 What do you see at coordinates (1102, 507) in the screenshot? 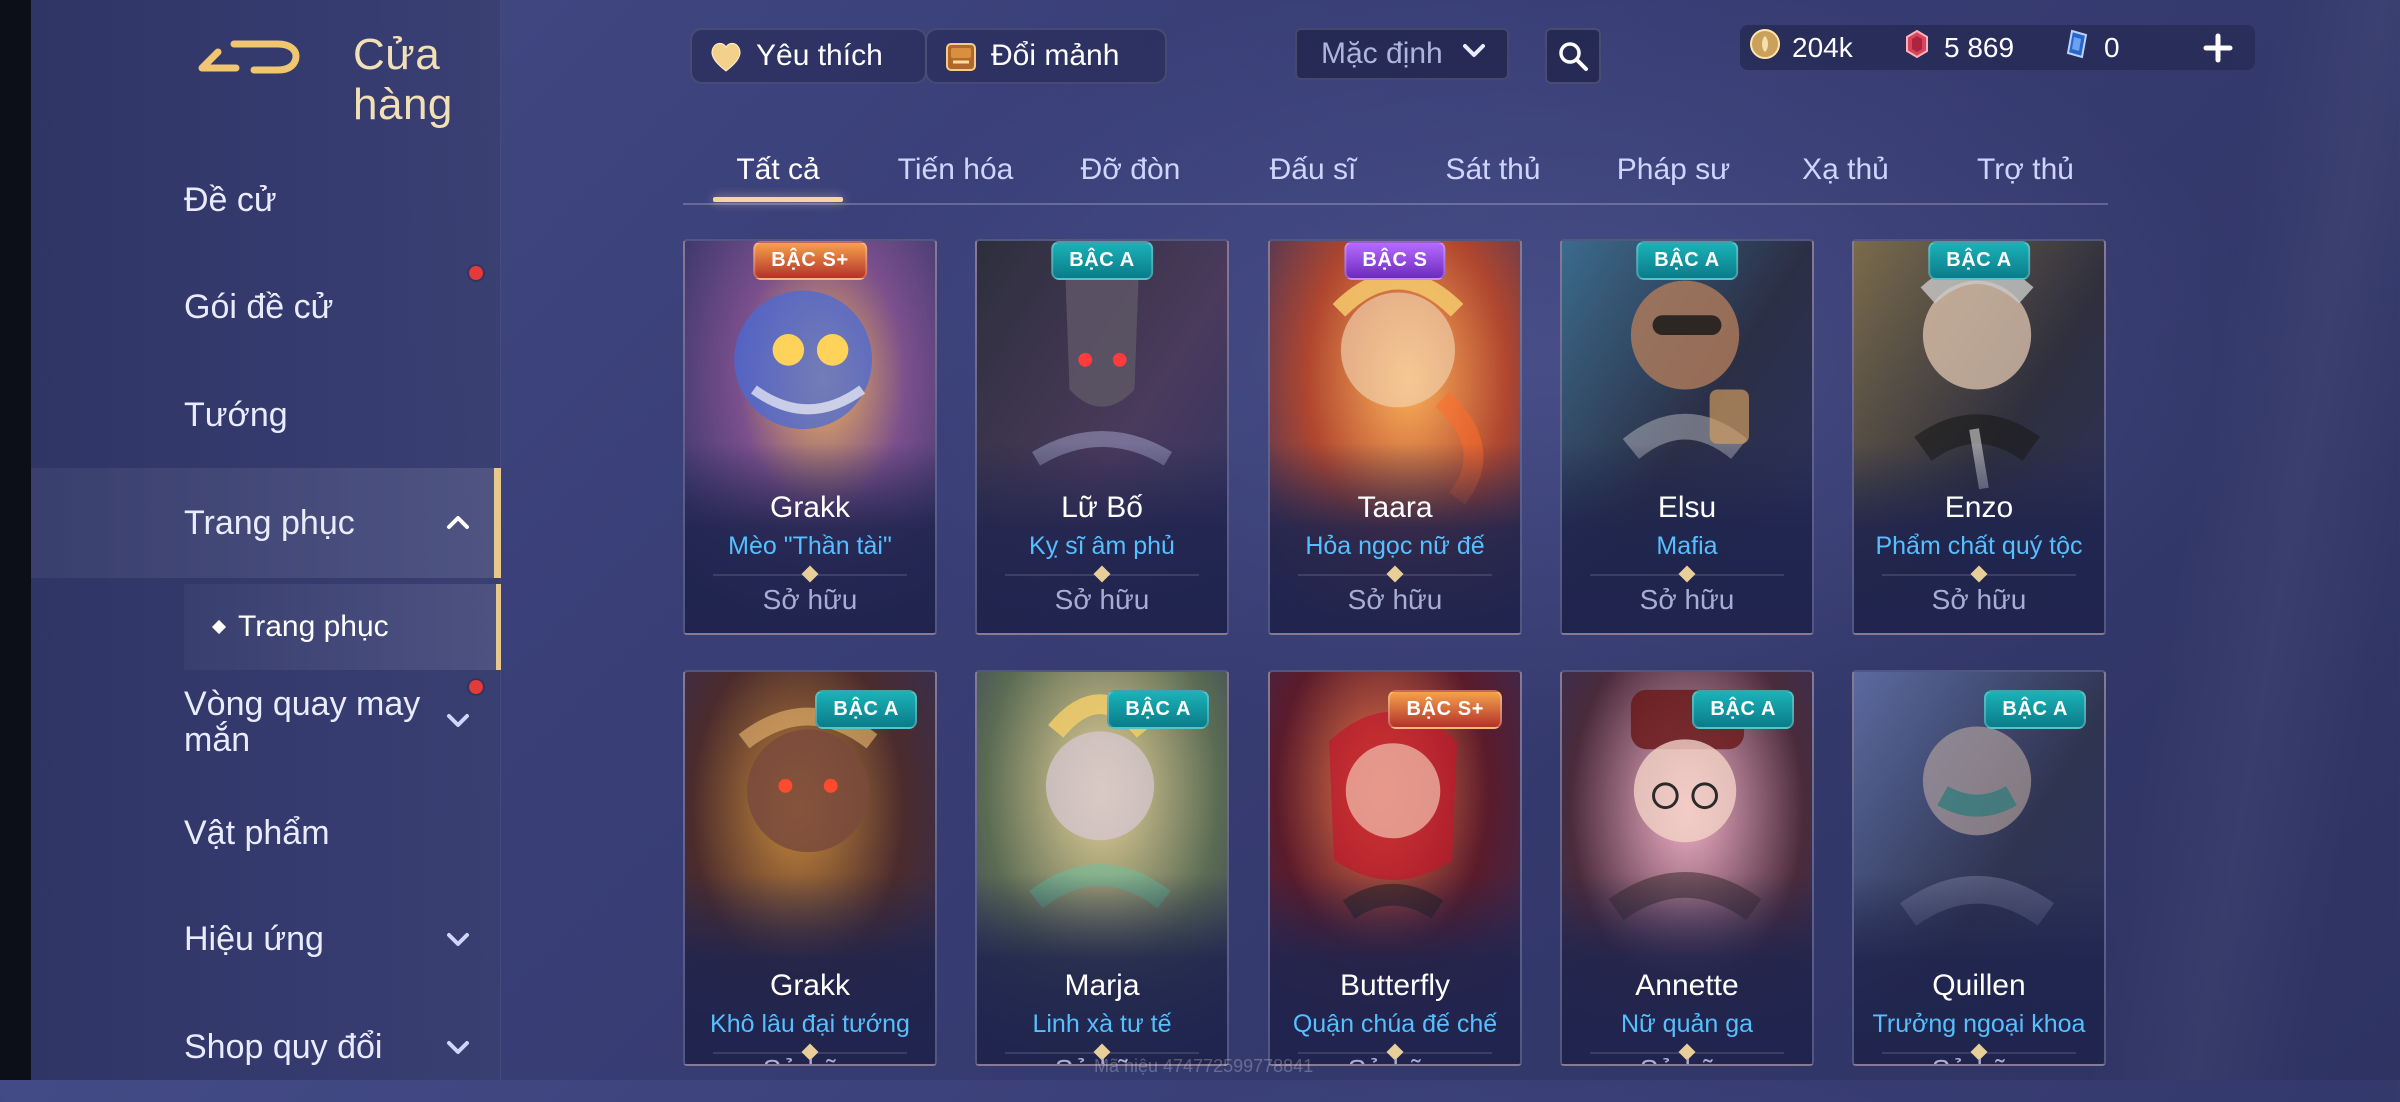
I see `hero-name: Lữ Bố` at bounding box center [1102, 507].